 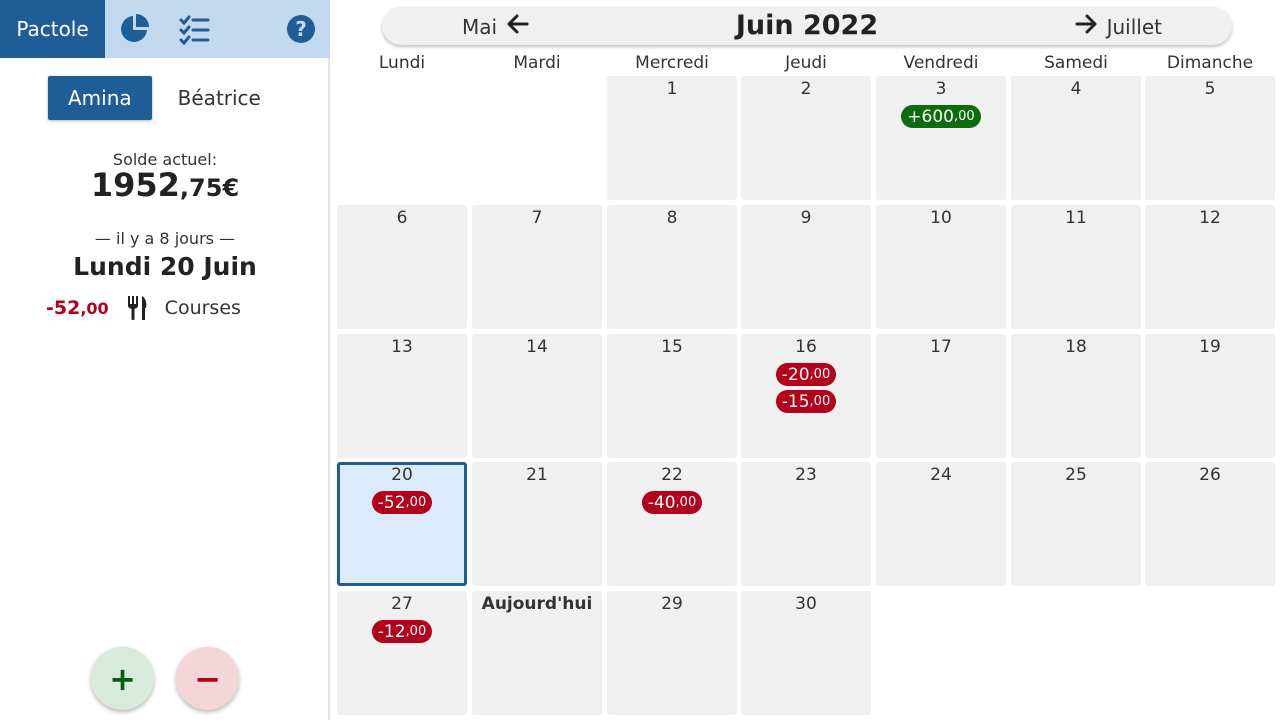 I want to click on calendar-day: 29, so click(x=672, y=653).